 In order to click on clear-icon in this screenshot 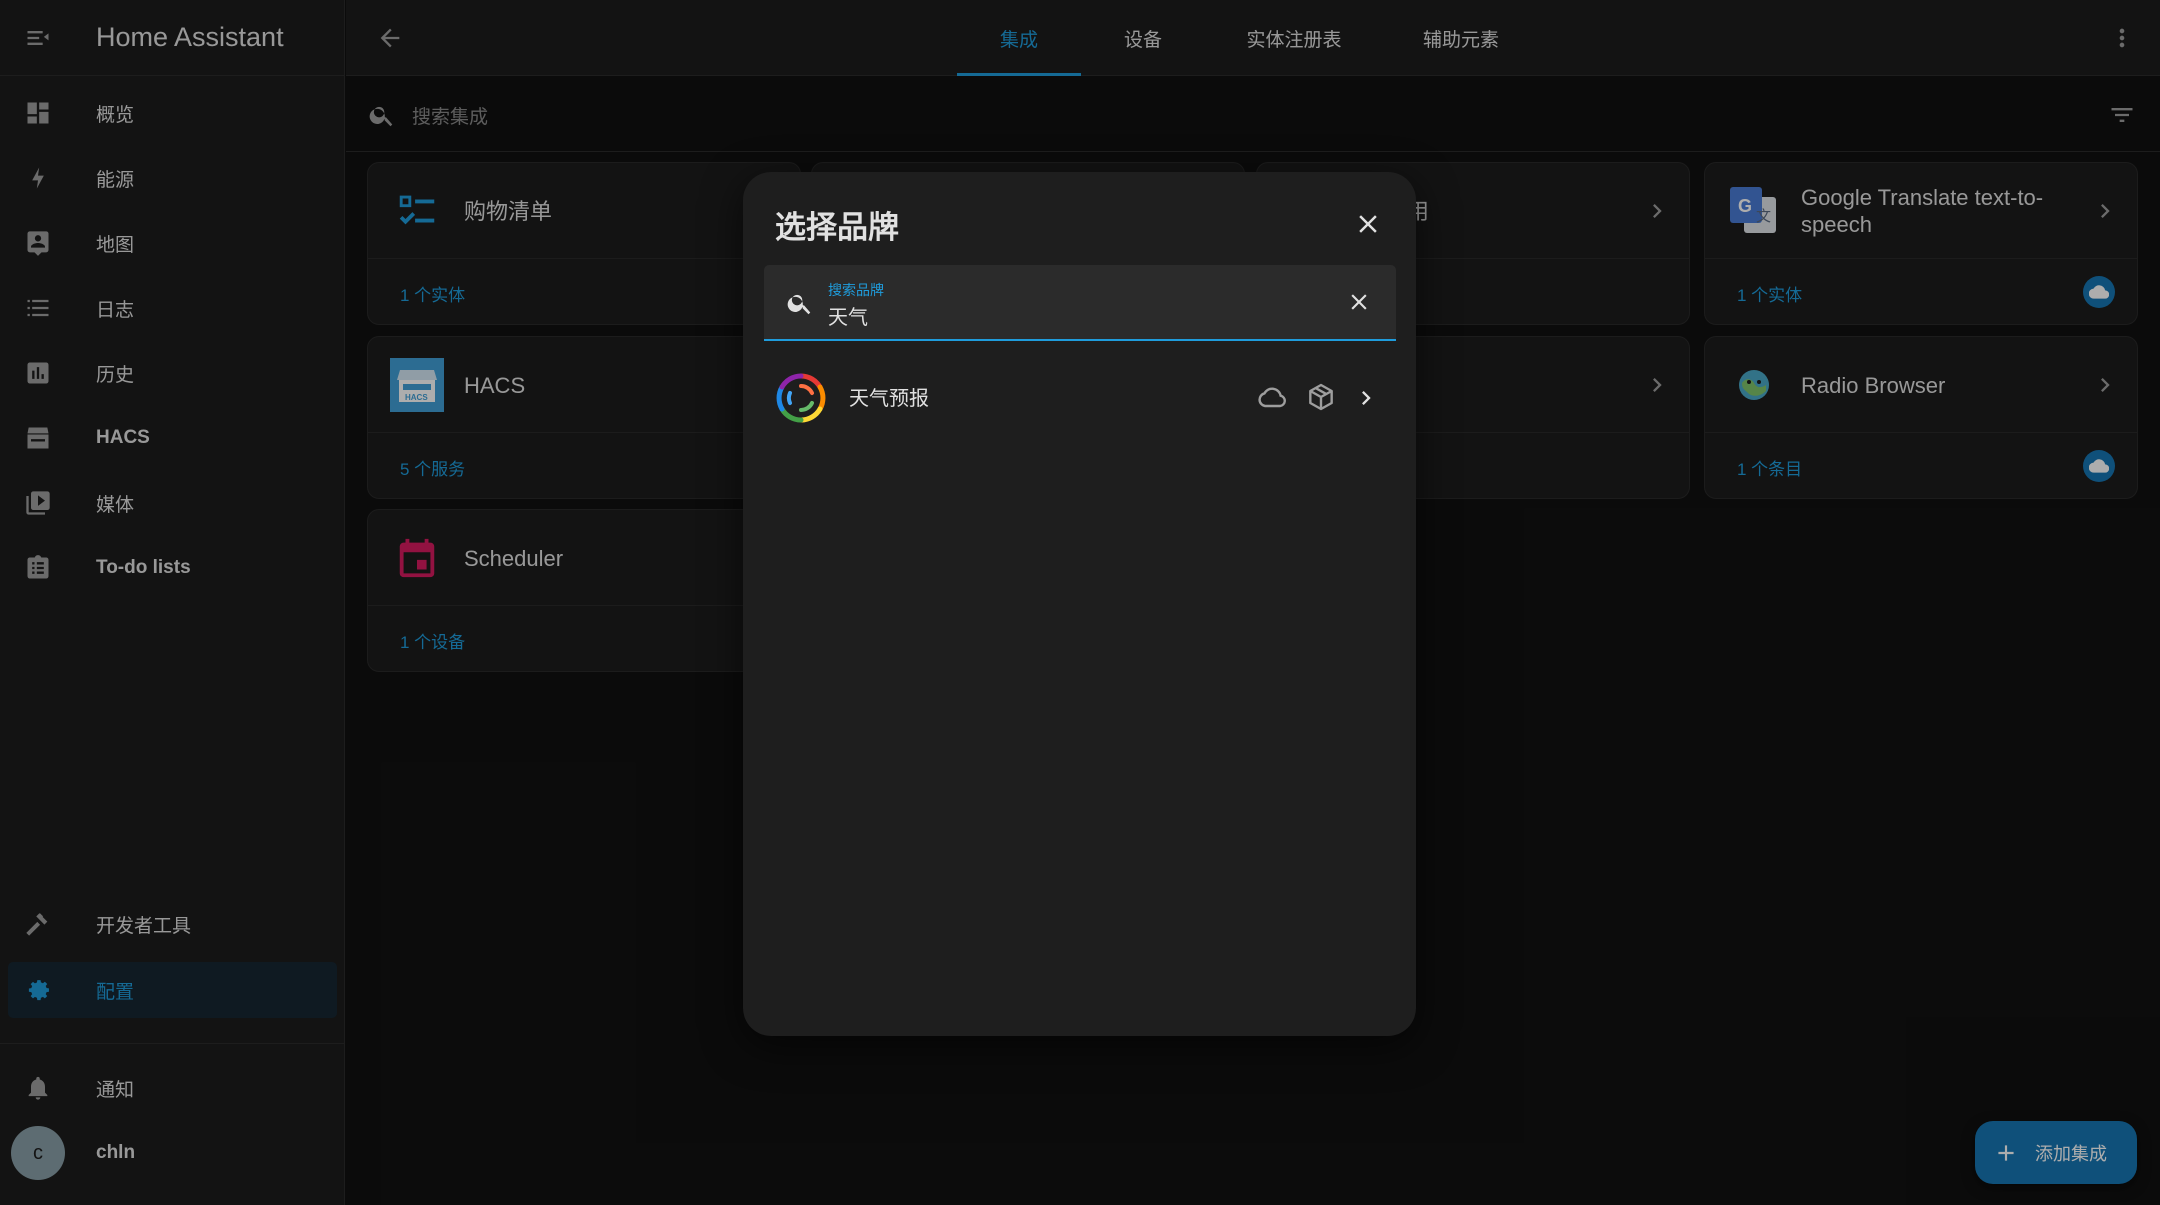, I will do `click(1359, 302)`.